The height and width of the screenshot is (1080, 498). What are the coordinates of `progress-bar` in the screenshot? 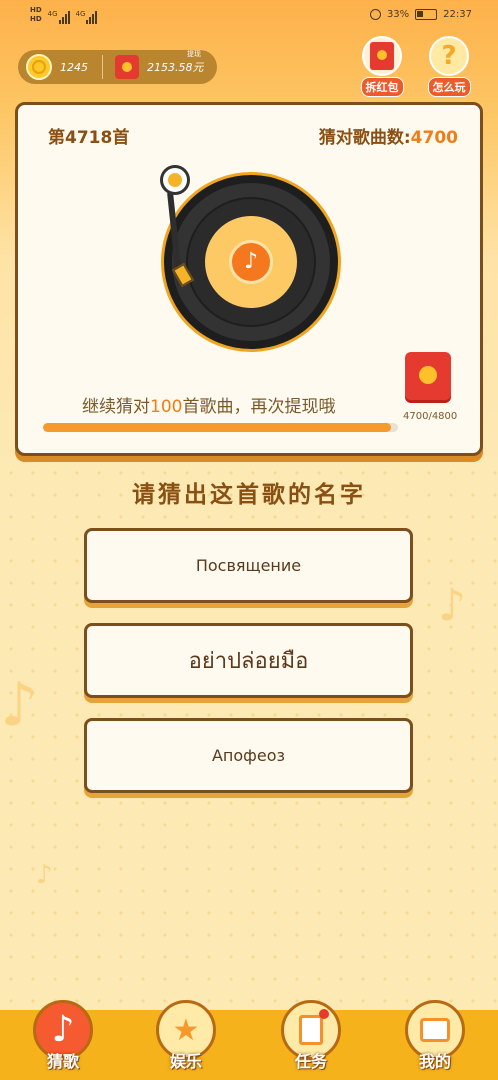 It's located at (220, 427).